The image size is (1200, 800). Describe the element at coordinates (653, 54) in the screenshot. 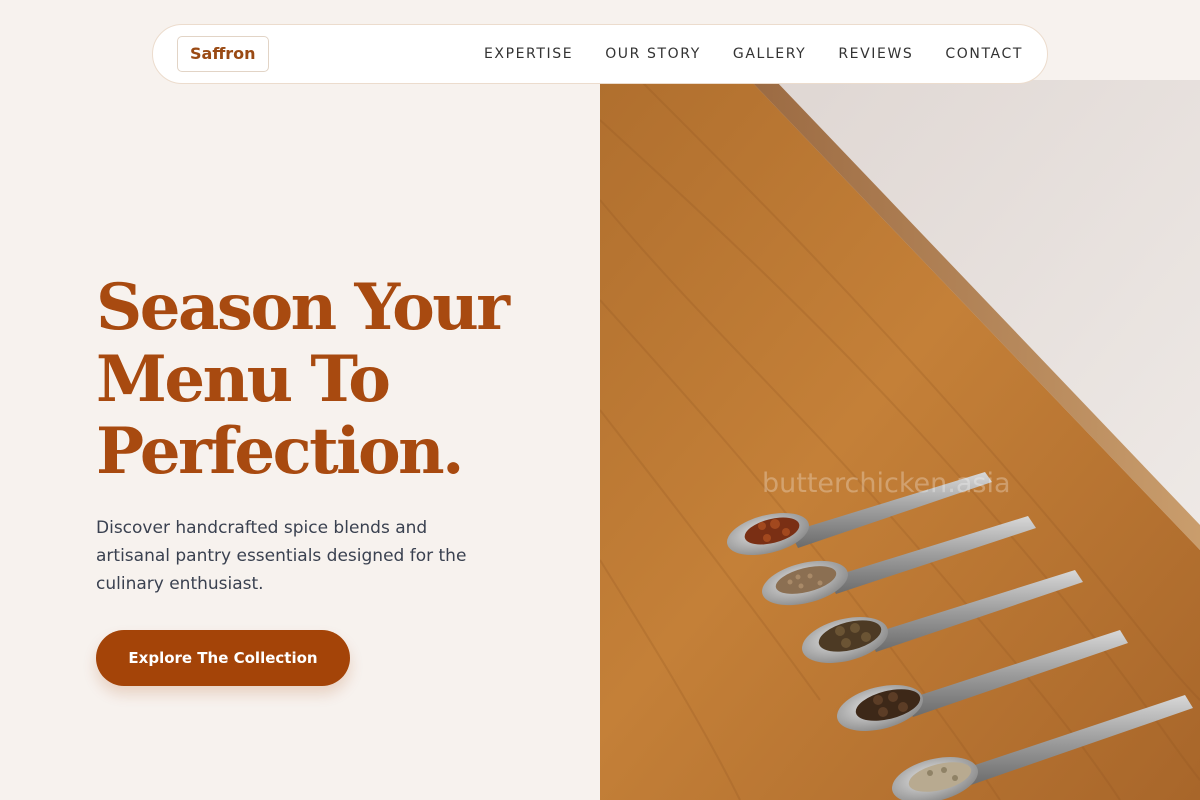

I see `nav-link-our-story: OUR STORY` at that location.